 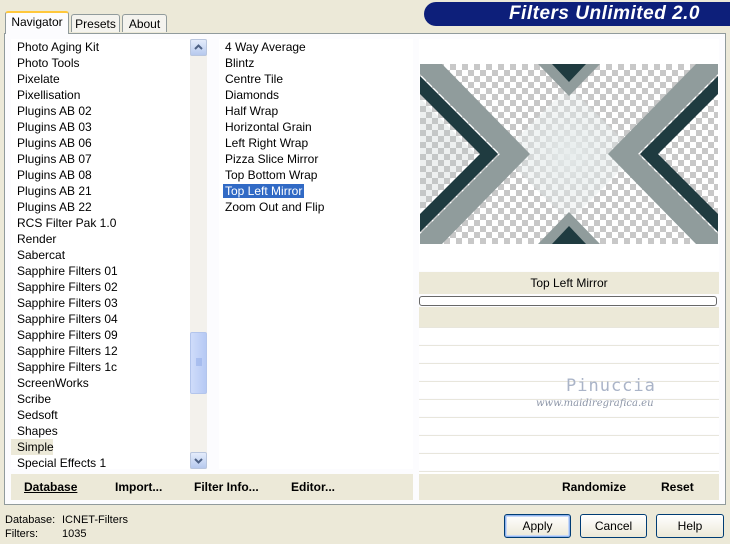 I want to click on category-item: Sabercat, so click(x=100, y=255).